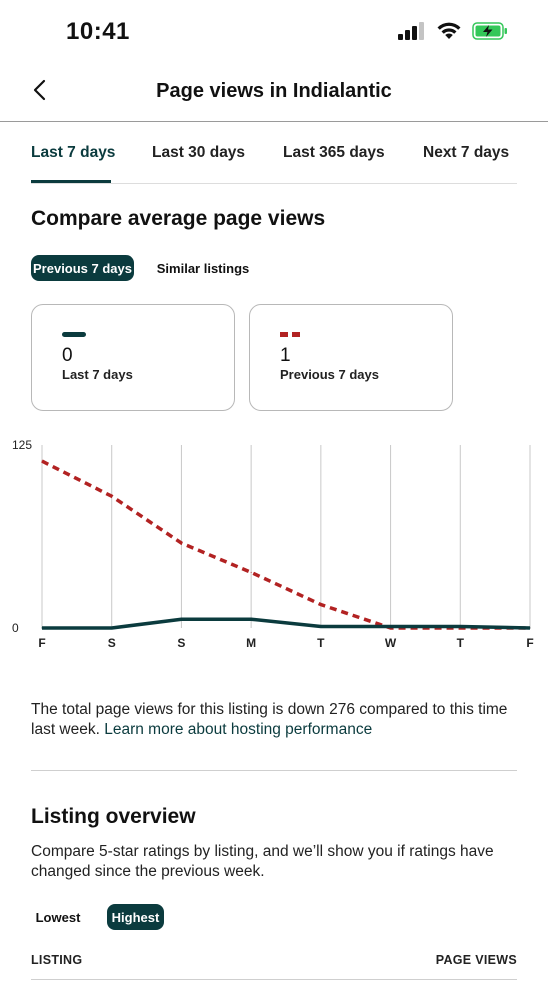 This screenshot has height=998, width=548. What do you see at coordinates (22, 446) in the screenshot?
I see `y-tick-label: 125` at bounding box center [22, 446].